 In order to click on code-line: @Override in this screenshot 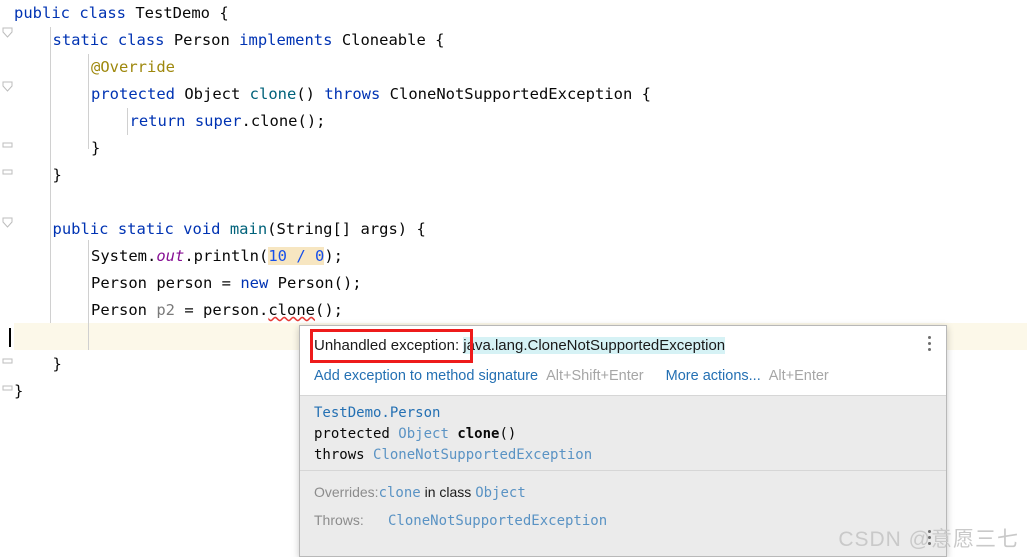, I will do `click(94, 67)`.